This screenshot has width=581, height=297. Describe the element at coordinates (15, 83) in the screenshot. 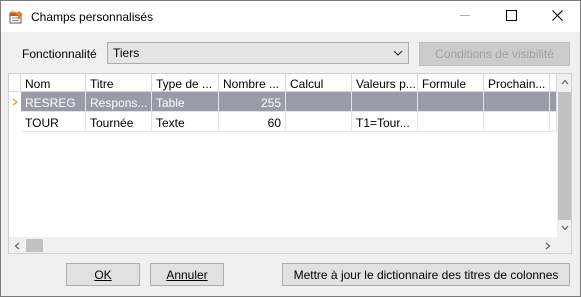

I see `row-header-corner` at that location.